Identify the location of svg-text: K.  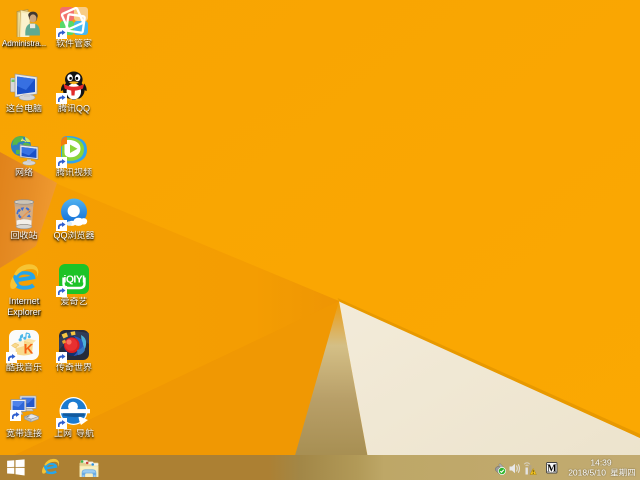
(29, 349).